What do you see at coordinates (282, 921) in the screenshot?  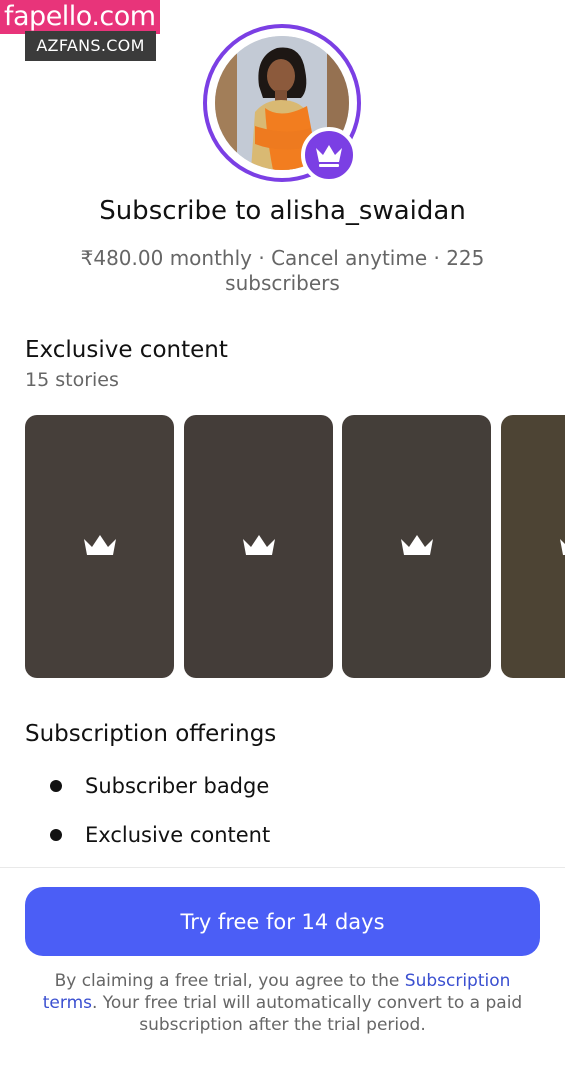 I see `free-trial-button: Try free for 14 days` at bounding box center [282, 921].